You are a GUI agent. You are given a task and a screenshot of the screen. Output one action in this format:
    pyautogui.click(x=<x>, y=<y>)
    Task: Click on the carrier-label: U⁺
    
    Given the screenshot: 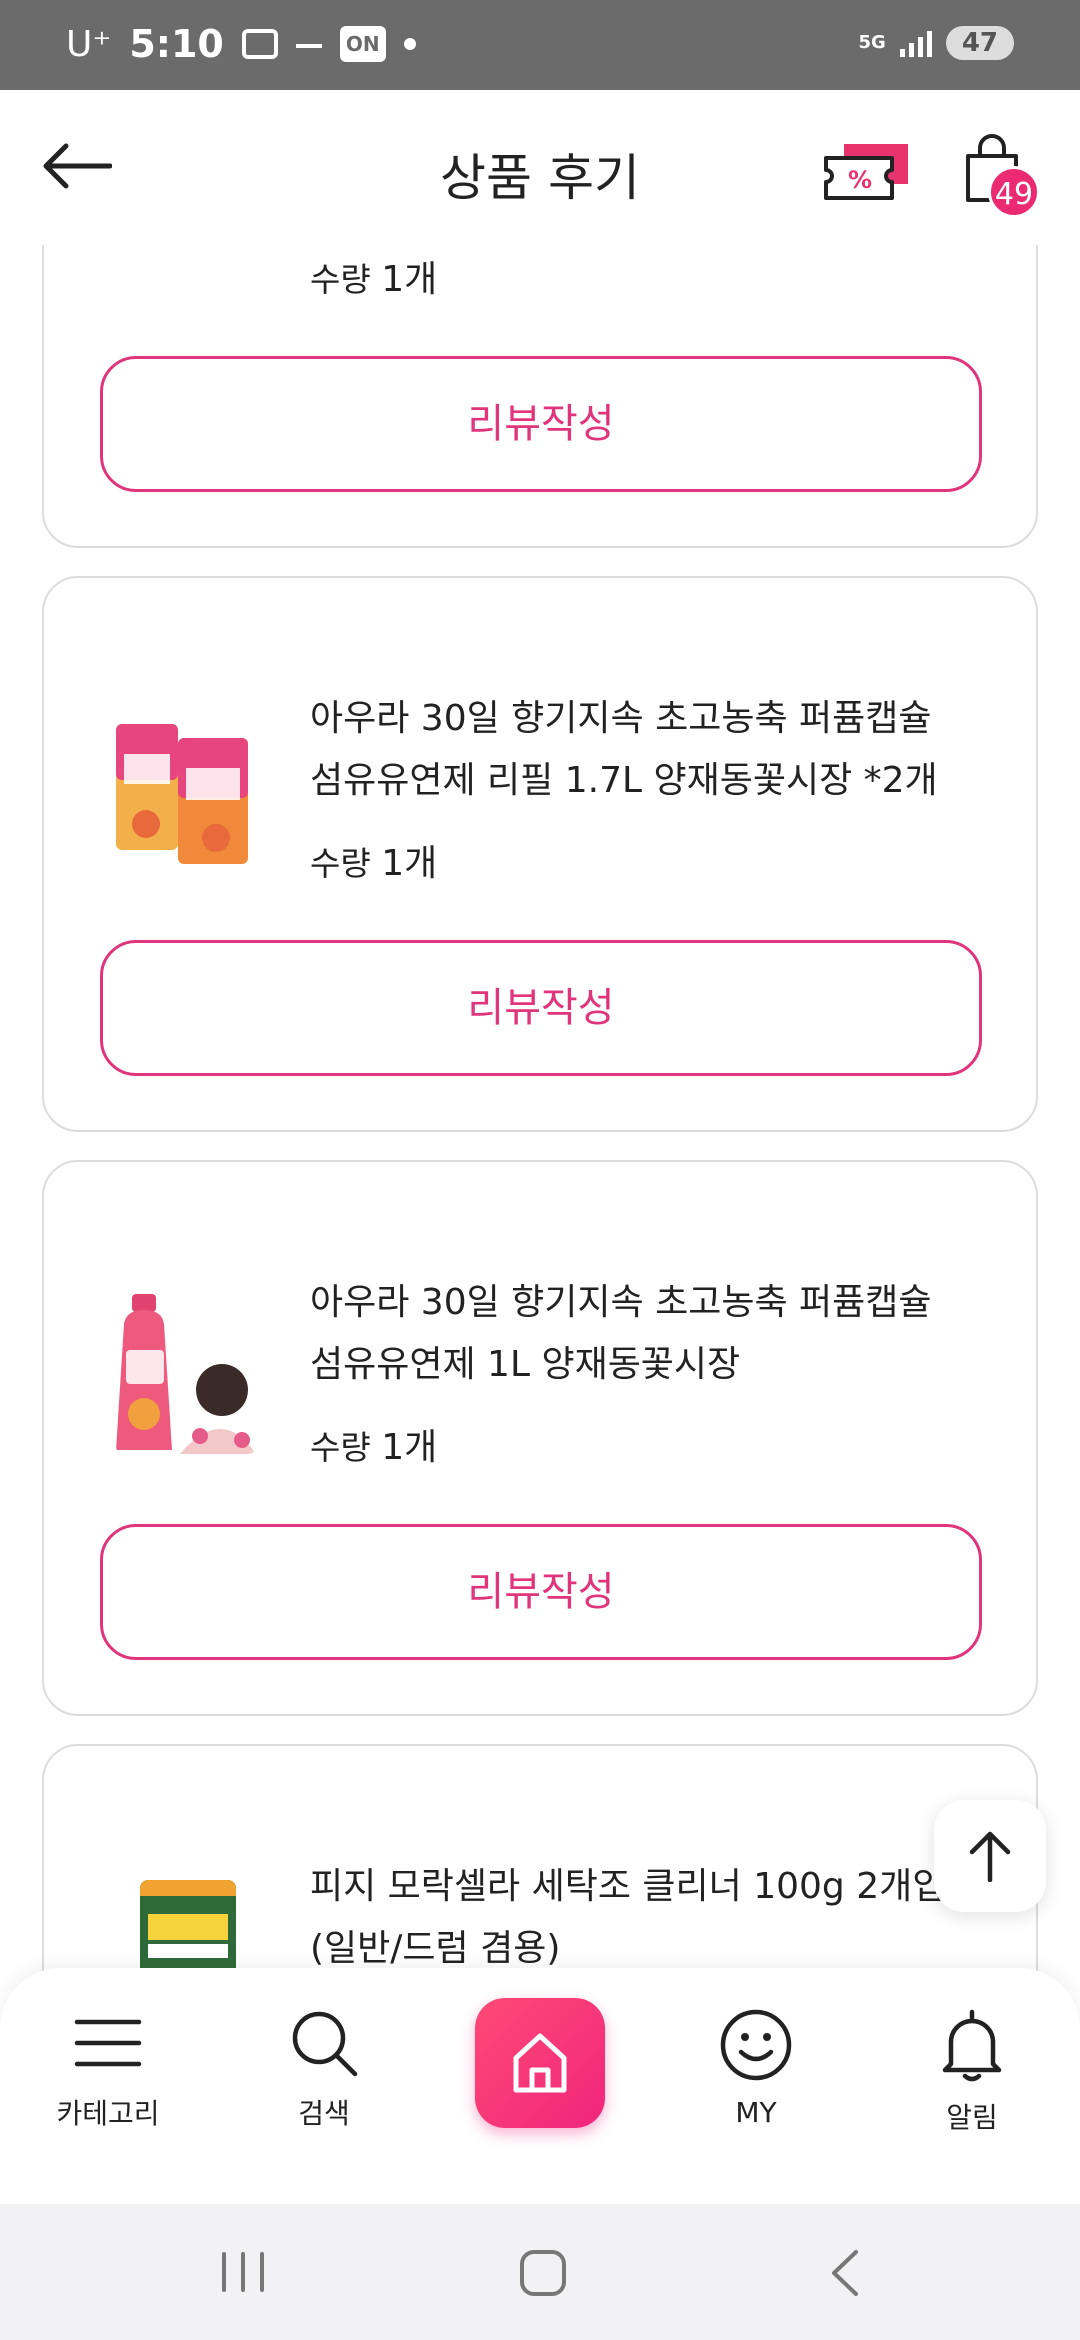 What is the action you would take?
    pyautogui.click(x=89, y=44)
    